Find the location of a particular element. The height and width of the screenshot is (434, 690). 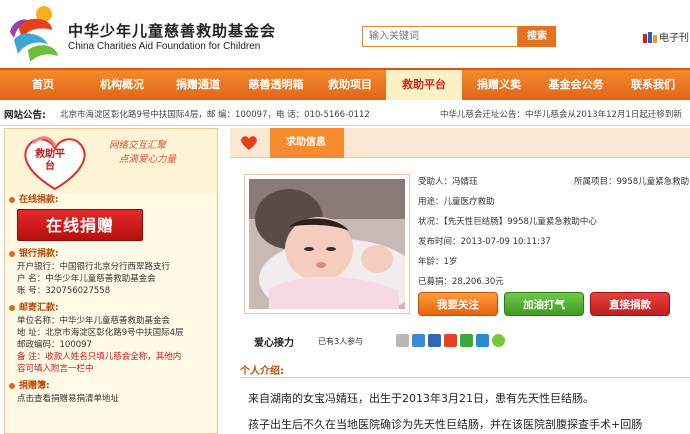

publish-time: 发布时间：2013-07-09 10:11:37 is located at coordinates (484, 242).